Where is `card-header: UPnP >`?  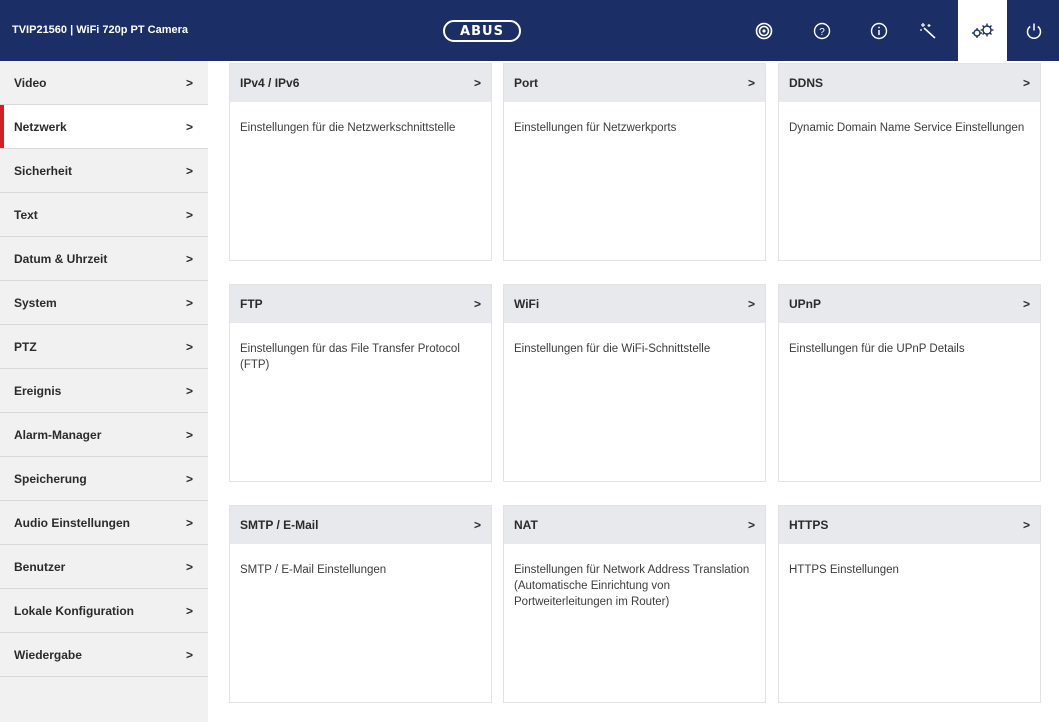
card-header: UPnP > is located at coordinates (909, 304).